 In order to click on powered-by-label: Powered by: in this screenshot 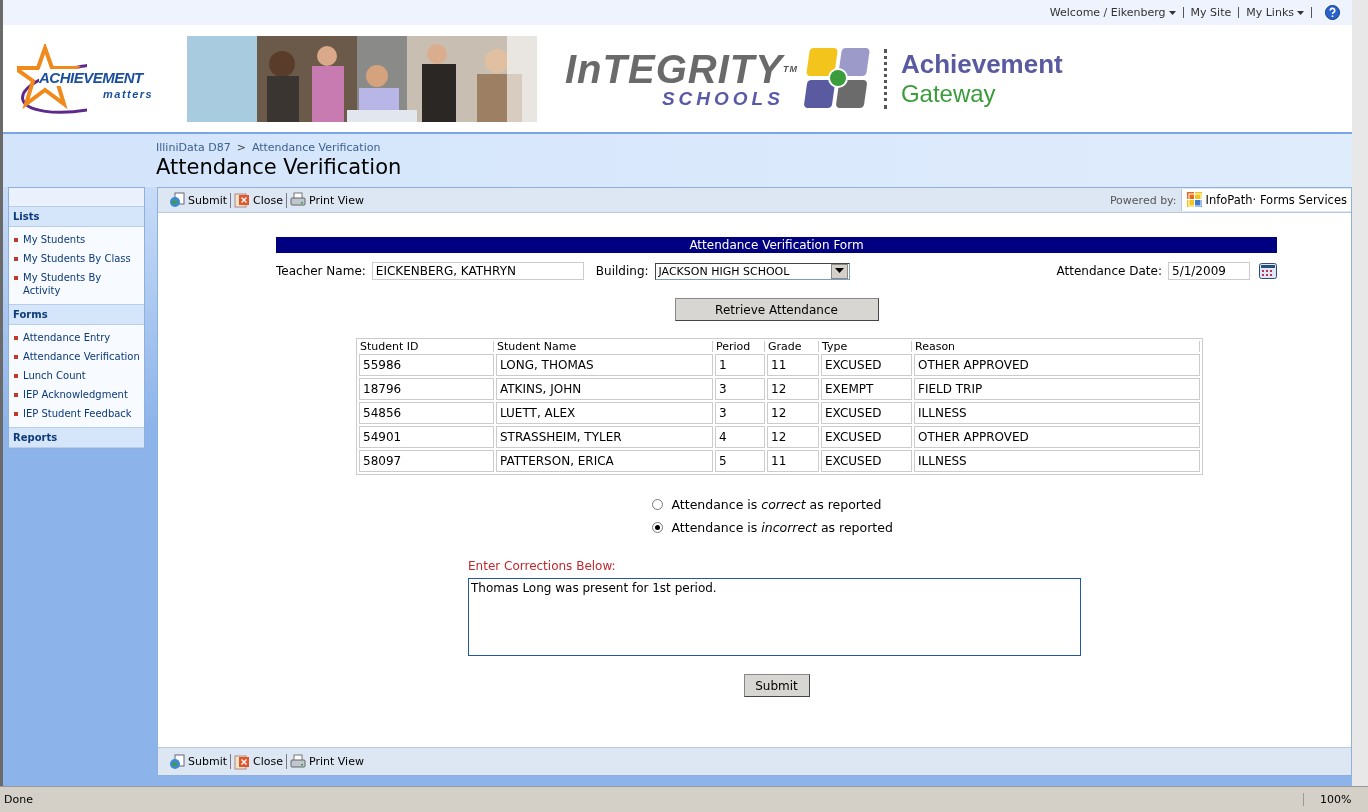, I will do `click(1143, 200)`.